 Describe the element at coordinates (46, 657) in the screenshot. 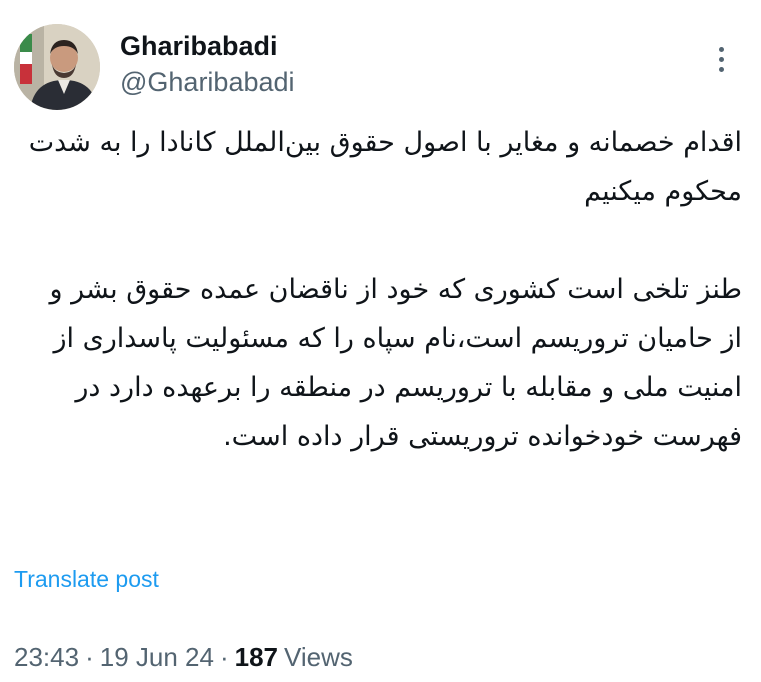

I see `post-time: 23:43` at that location.